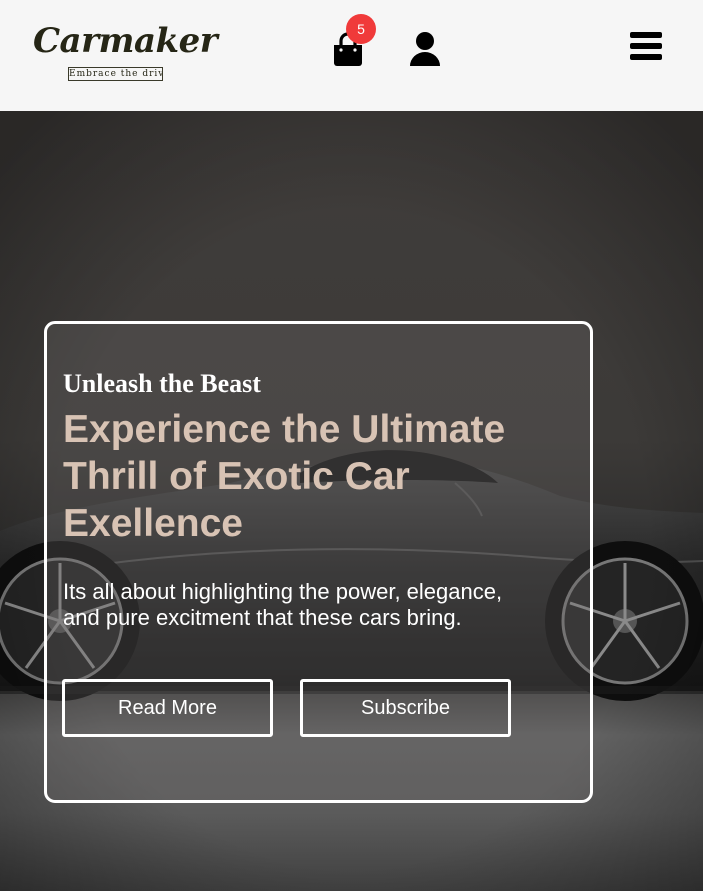 The height and width of the screenshot is (891, 703). I want to click on site-header: Carmaker Embrace the drive 5, so click(351, 55).